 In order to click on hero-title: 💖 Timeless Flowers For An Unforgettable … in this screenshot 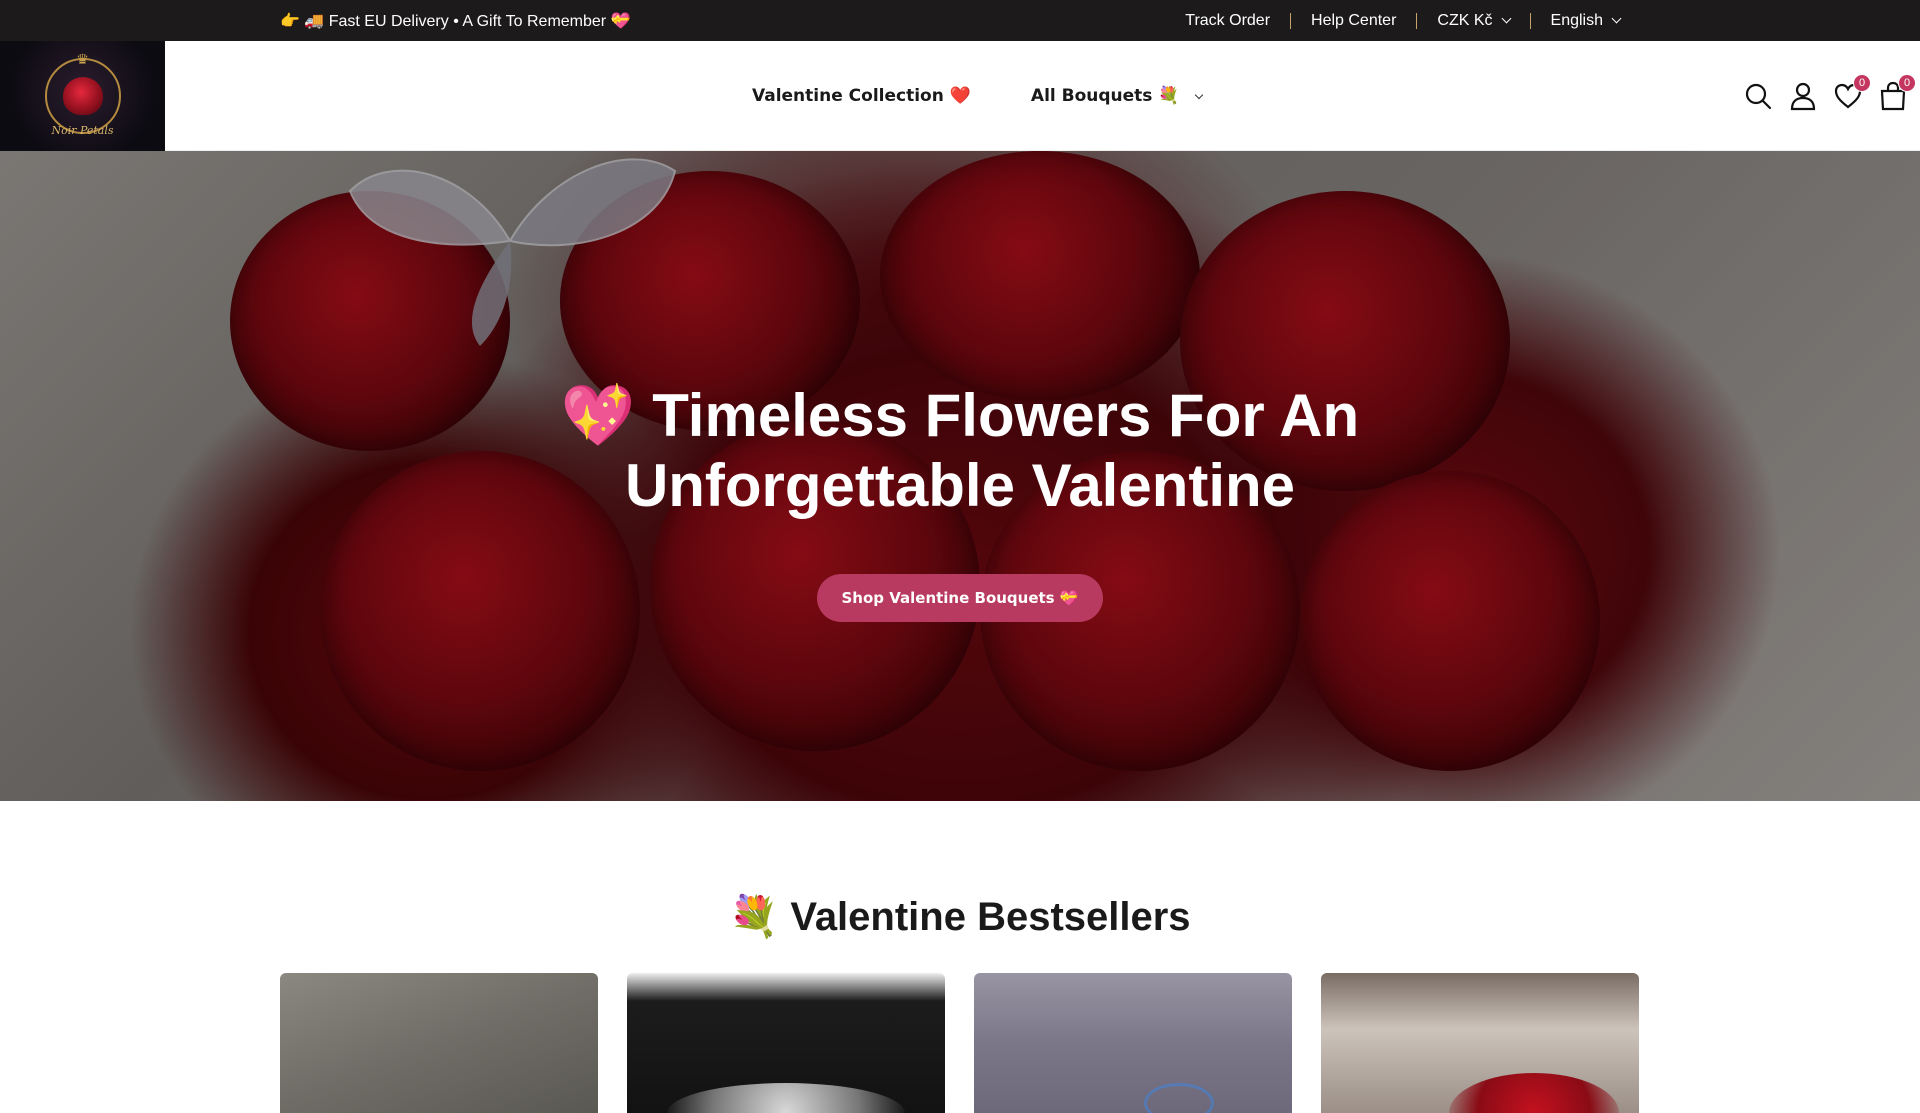, I will do `click(960, 451)`.